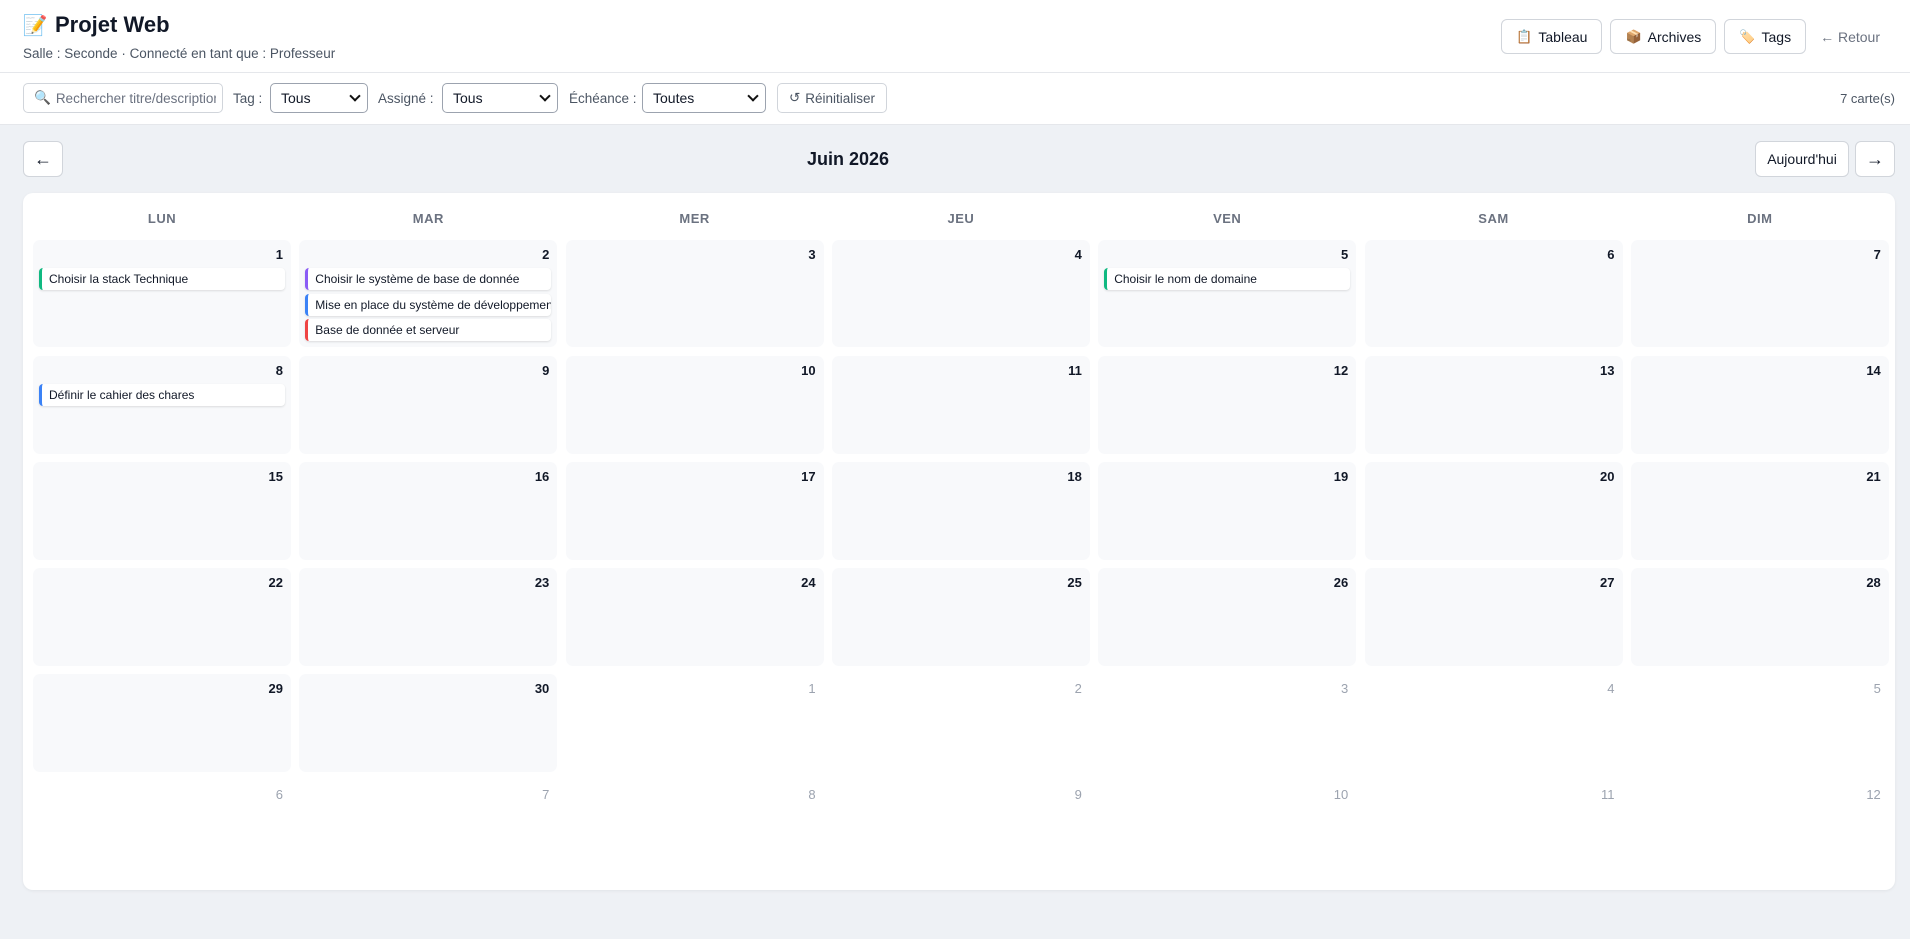  What do you see at coordinates (1760, 218) in the screenshot?
I see `weekday-header: DIM` at bounding box center [1760, 218].